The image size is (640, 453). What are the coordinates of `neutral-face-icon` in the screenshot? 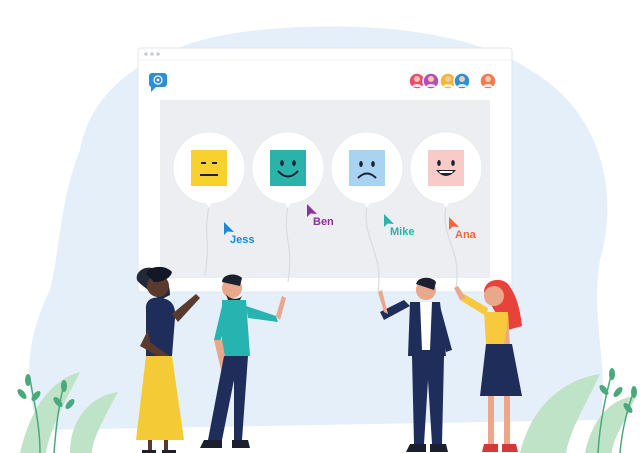 It's located at (209, 168).